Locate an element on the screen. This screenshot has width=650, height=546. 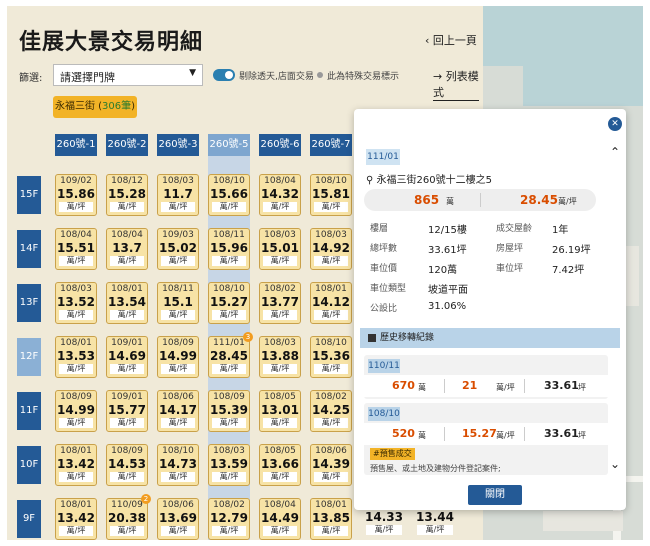
transfer-count-badge: 3 is located at coordinates (248, 337).